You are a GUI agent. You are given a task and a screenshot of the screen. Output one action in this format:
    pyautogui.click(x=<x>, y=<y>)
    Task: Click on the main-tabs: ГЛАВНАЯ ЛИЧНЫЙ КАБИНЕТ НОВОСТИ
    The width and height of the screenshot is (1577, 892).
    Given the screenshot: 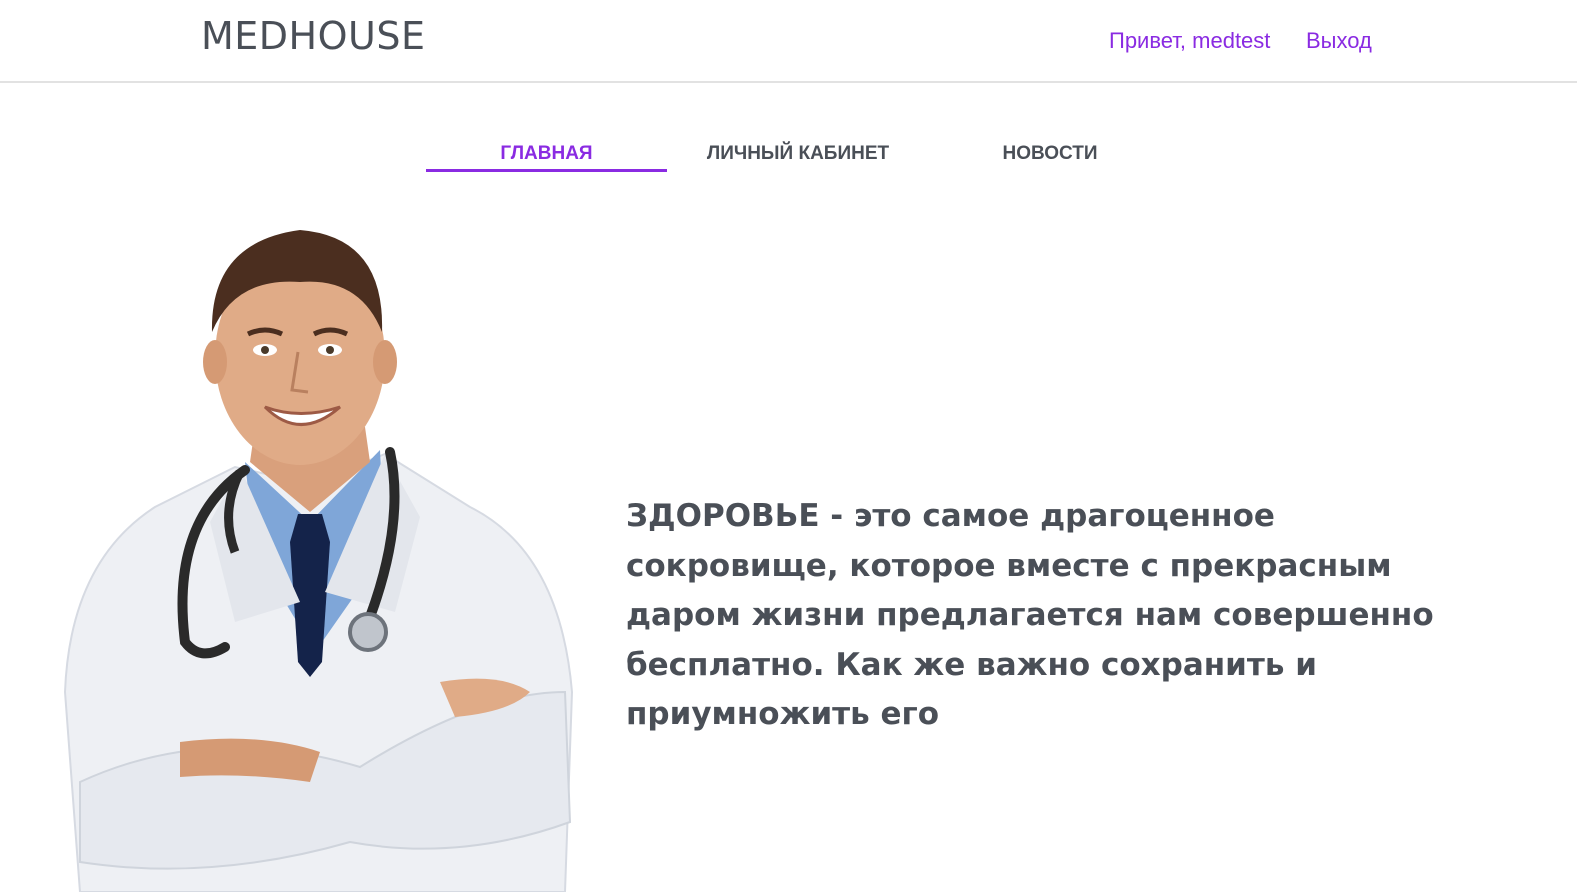 What is the action you would take?
    pyautogui.click(x=788, y=160)
    